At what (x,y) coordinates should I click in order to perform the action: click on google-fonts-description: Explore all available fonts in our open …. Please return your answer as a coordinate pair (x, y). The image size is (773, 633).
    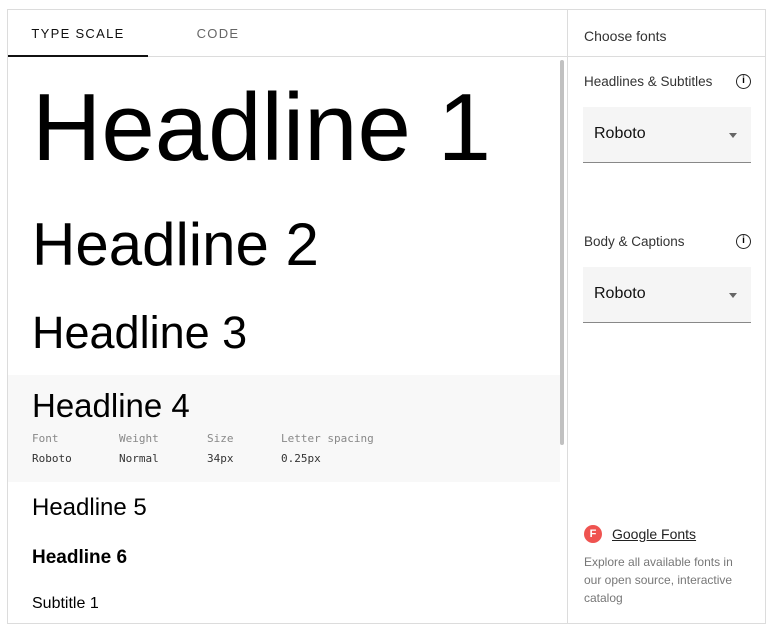
    Looking at the image, I should click on (658, 580).